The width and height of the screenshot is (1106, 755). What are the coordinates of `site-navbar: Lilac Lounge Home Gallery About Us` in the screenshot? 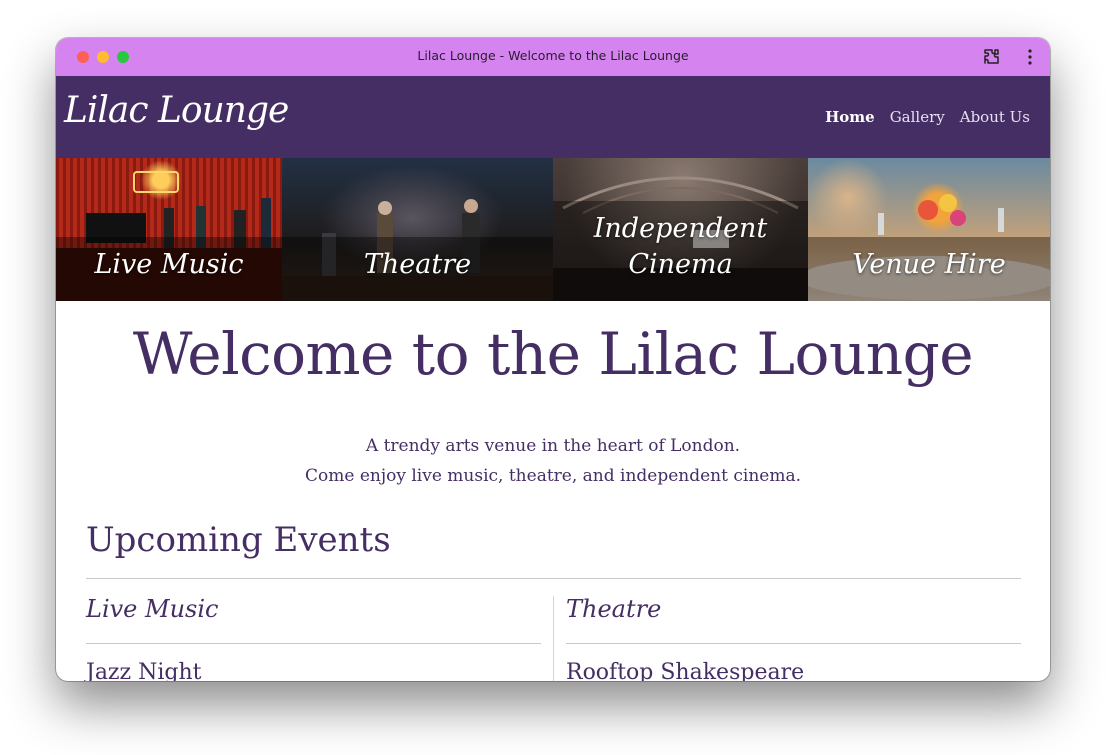 It's located at (553, 117).